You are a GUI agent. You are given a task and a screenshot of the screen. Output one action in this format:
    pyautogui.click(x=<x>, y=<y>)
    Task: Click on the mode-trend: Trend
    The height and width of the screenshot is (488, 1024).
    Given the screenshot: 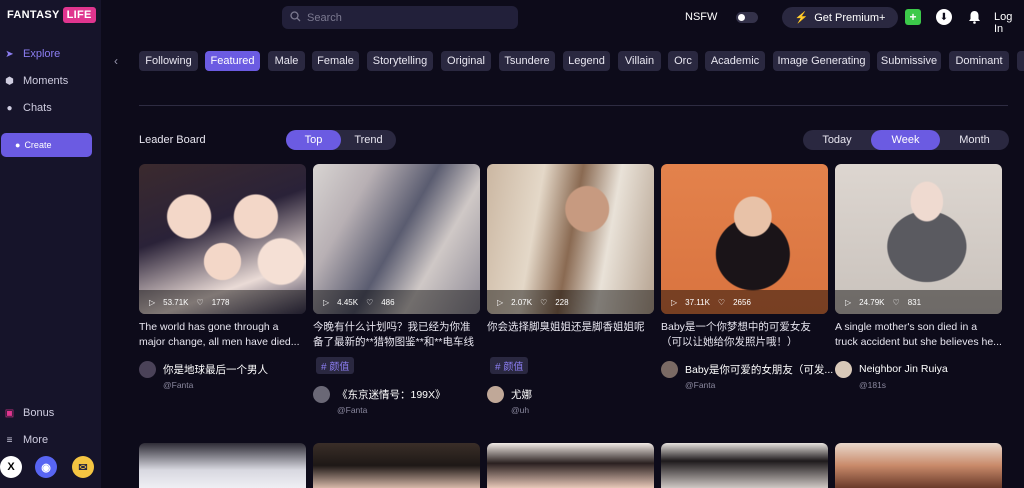 What is the action you would take?
    pyautogui.click(x=368, y=140)
    